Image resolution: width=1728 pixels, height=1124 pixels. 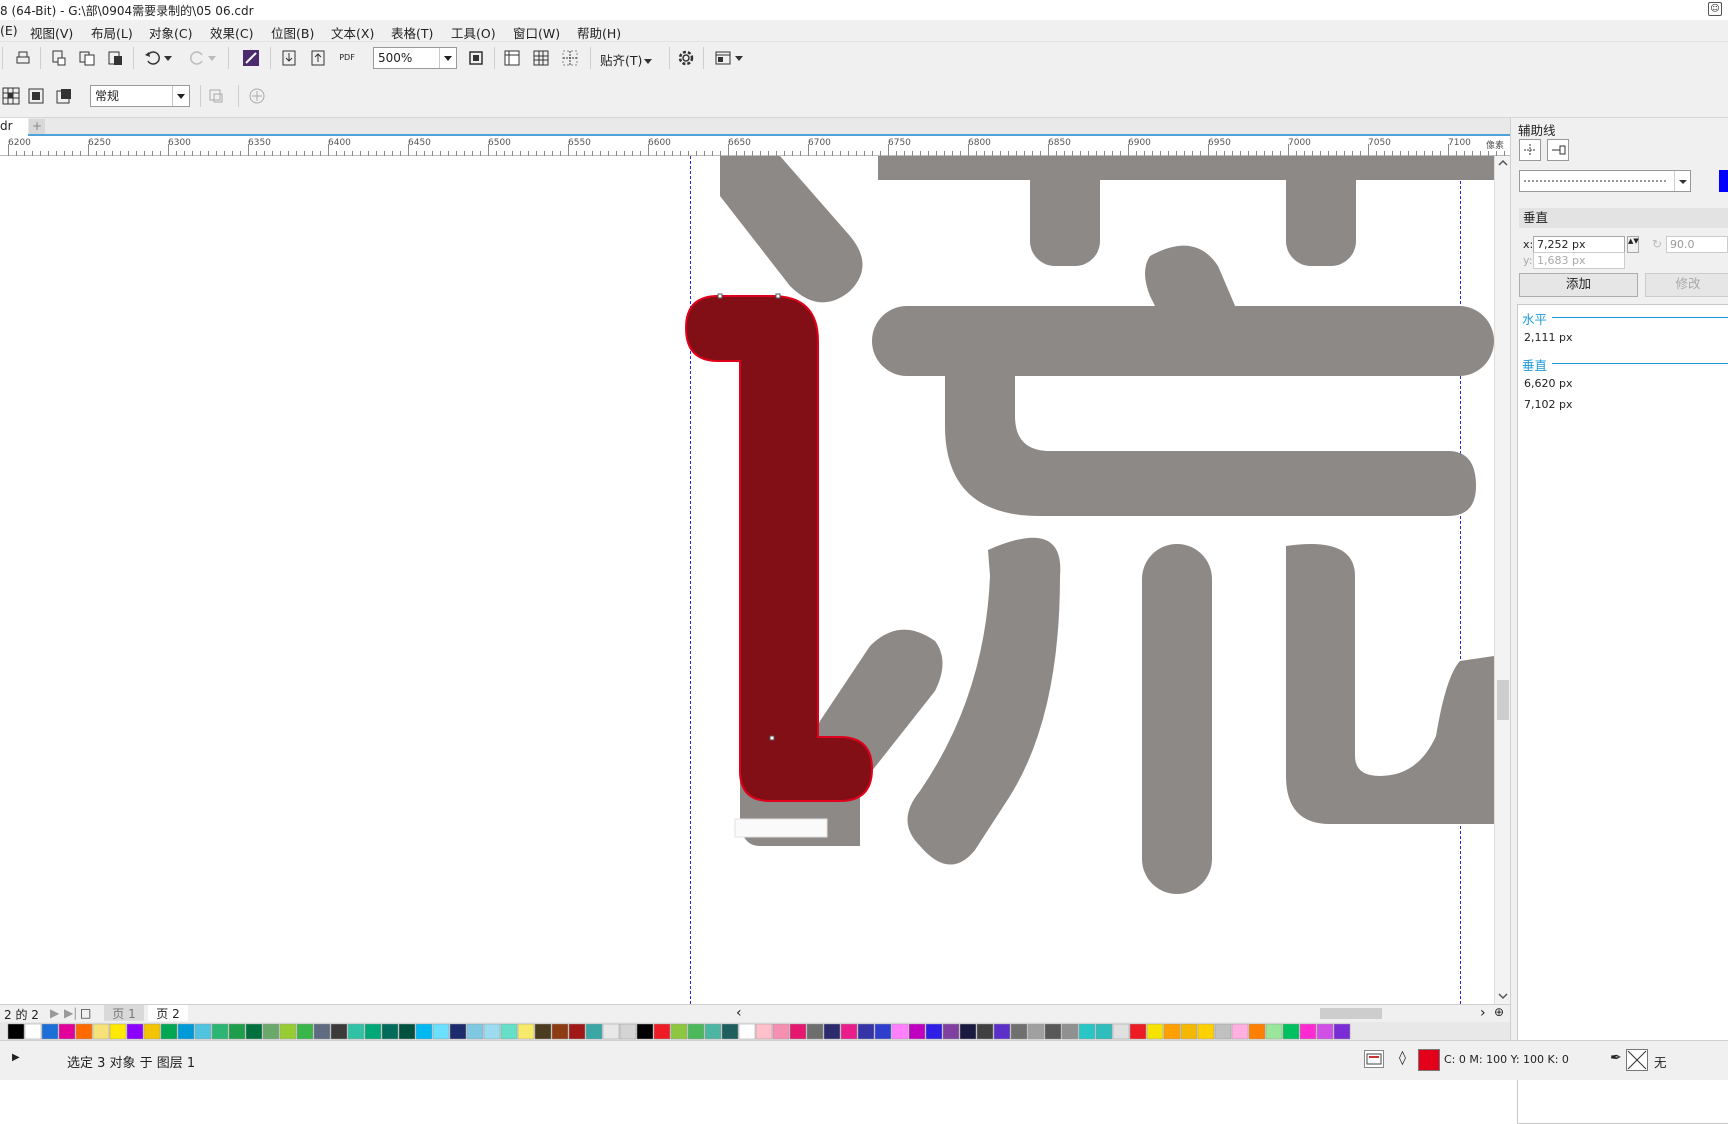 What do you see at coordinates (1483, 1013) in the screenshot?
I see `scroll-right-icon: ›` at bounding box center [1483, 1013].